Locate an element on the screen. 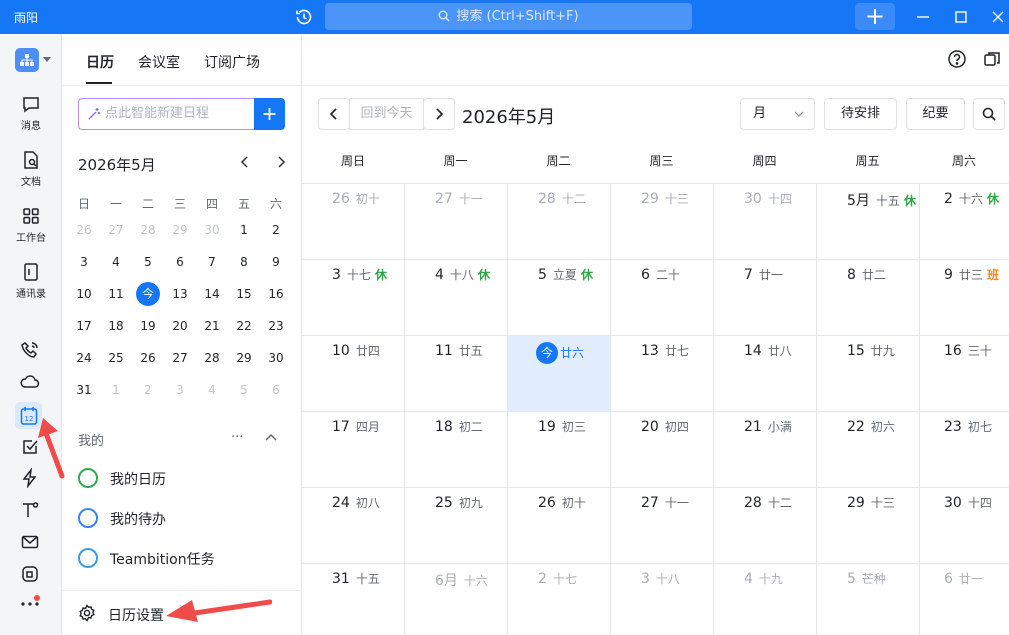  mini-day: 17 is located at coordinates (84, 326).